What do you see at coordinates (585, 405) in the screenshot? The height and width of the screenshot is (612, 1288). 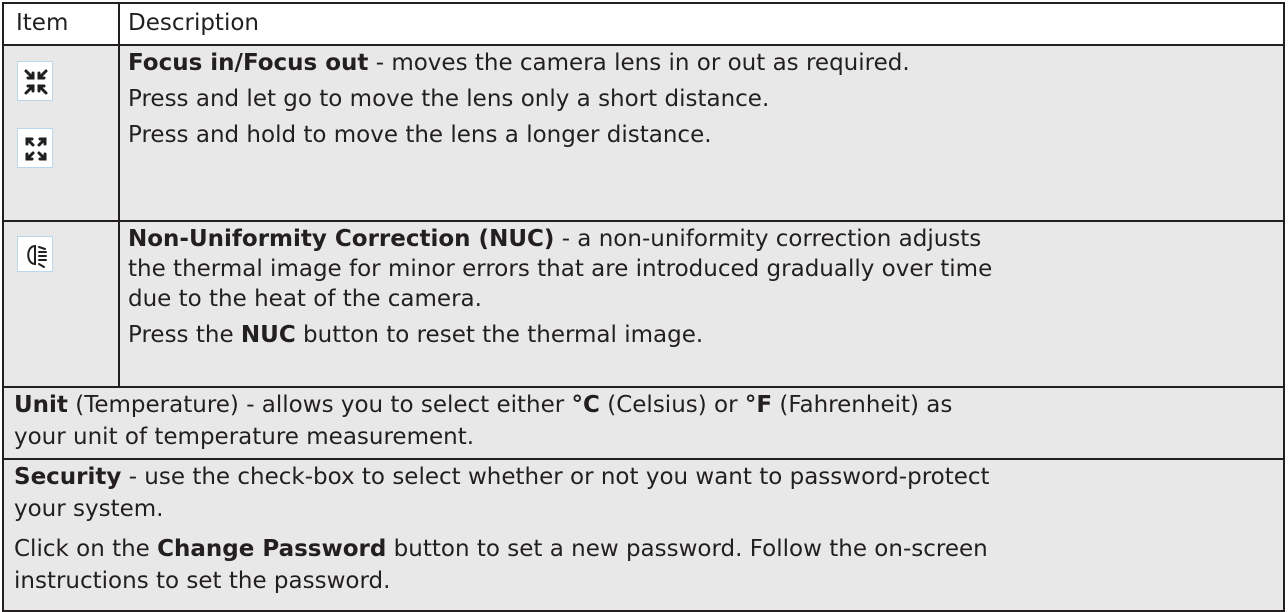 I see `celsius-symbol: °C` at bounding box center [585, 405].